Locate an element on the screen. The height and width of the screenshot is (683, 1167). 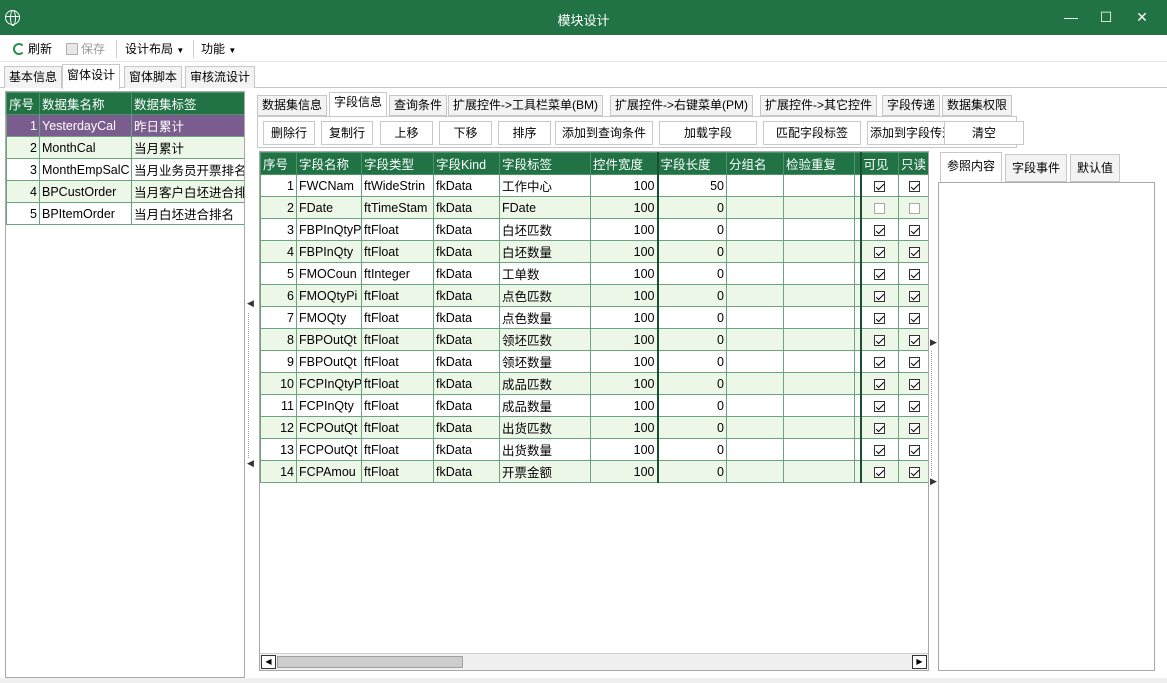
field-cell-no: 2 is located at coordinates (278, 207).